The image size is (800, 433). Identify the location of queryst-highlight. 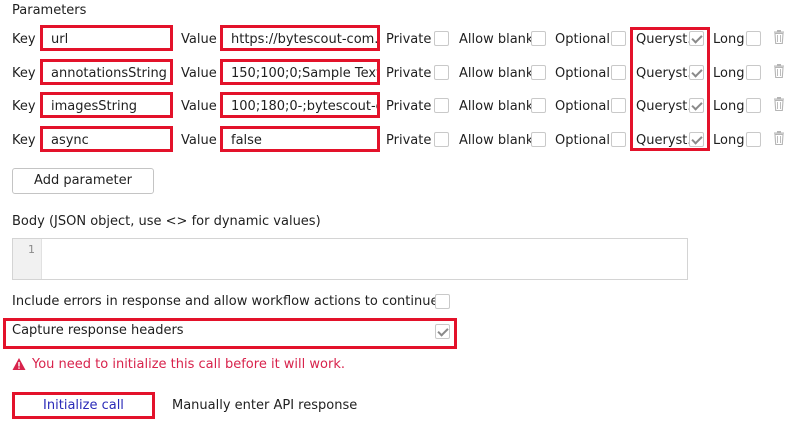
(670, 89).